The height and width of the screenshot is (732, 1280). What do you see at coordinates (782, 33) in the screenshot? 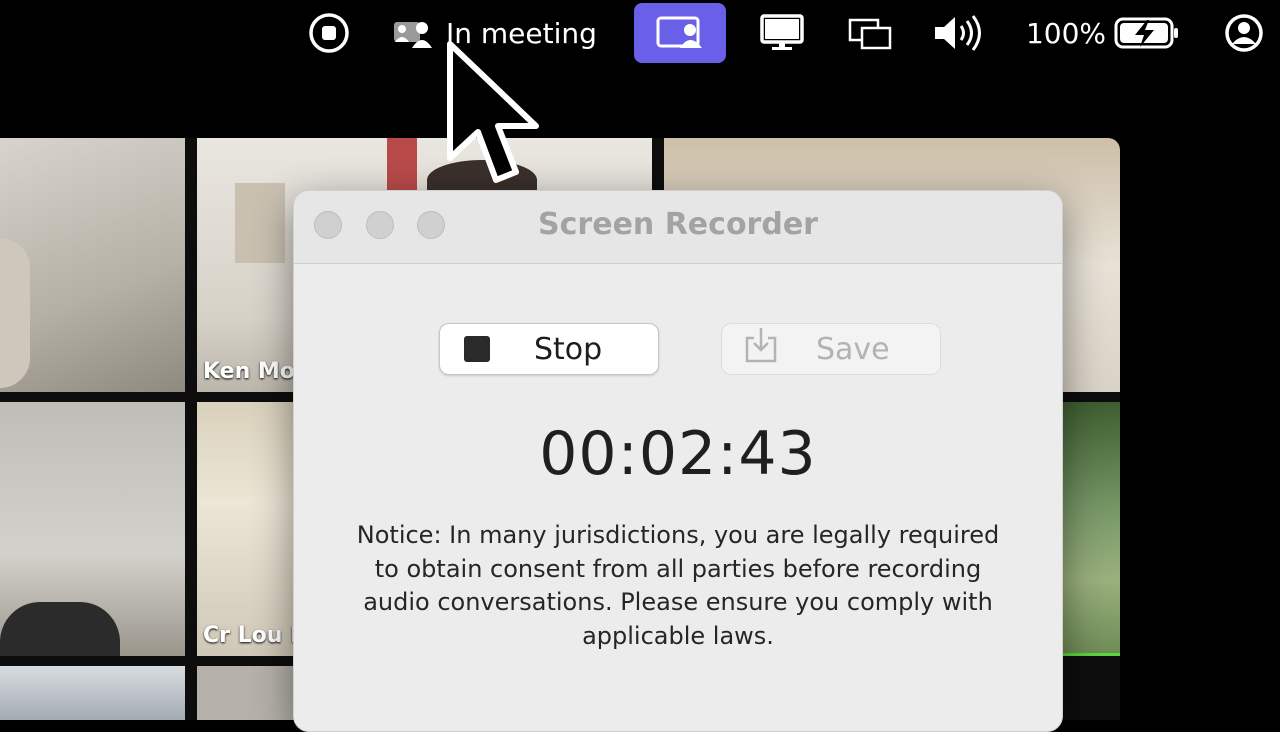
I see `display-icon` at bounding box center [782, 33].